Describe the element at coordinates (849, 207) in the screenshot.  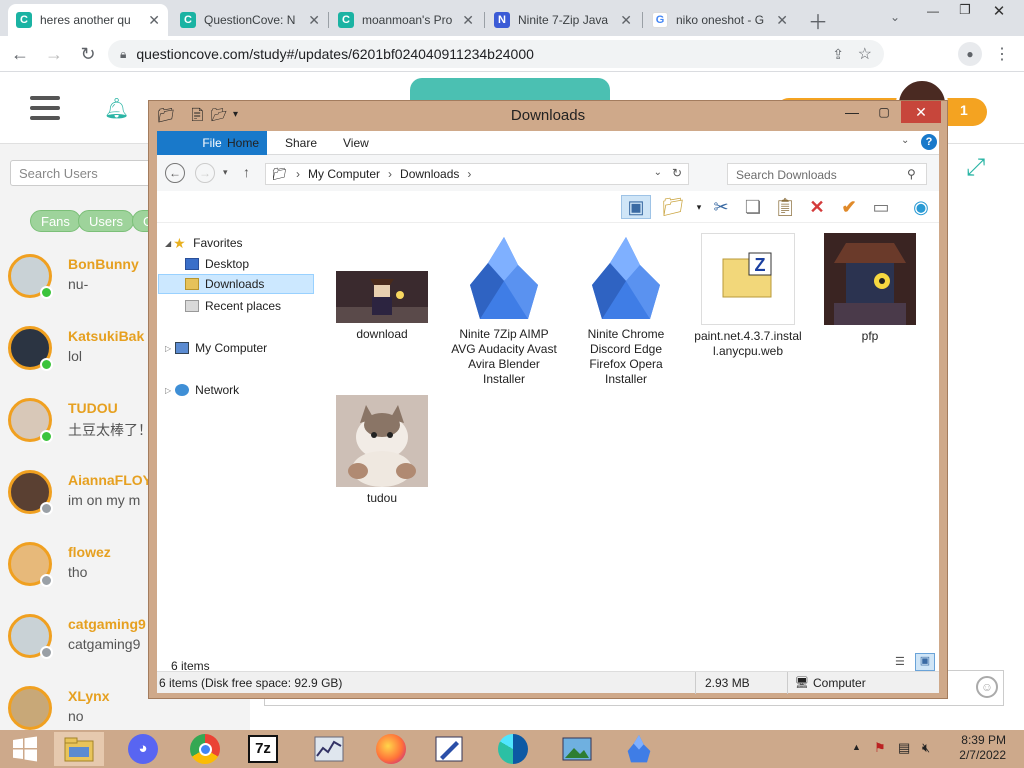
I see `rename-check-icon: ✔` at that location.